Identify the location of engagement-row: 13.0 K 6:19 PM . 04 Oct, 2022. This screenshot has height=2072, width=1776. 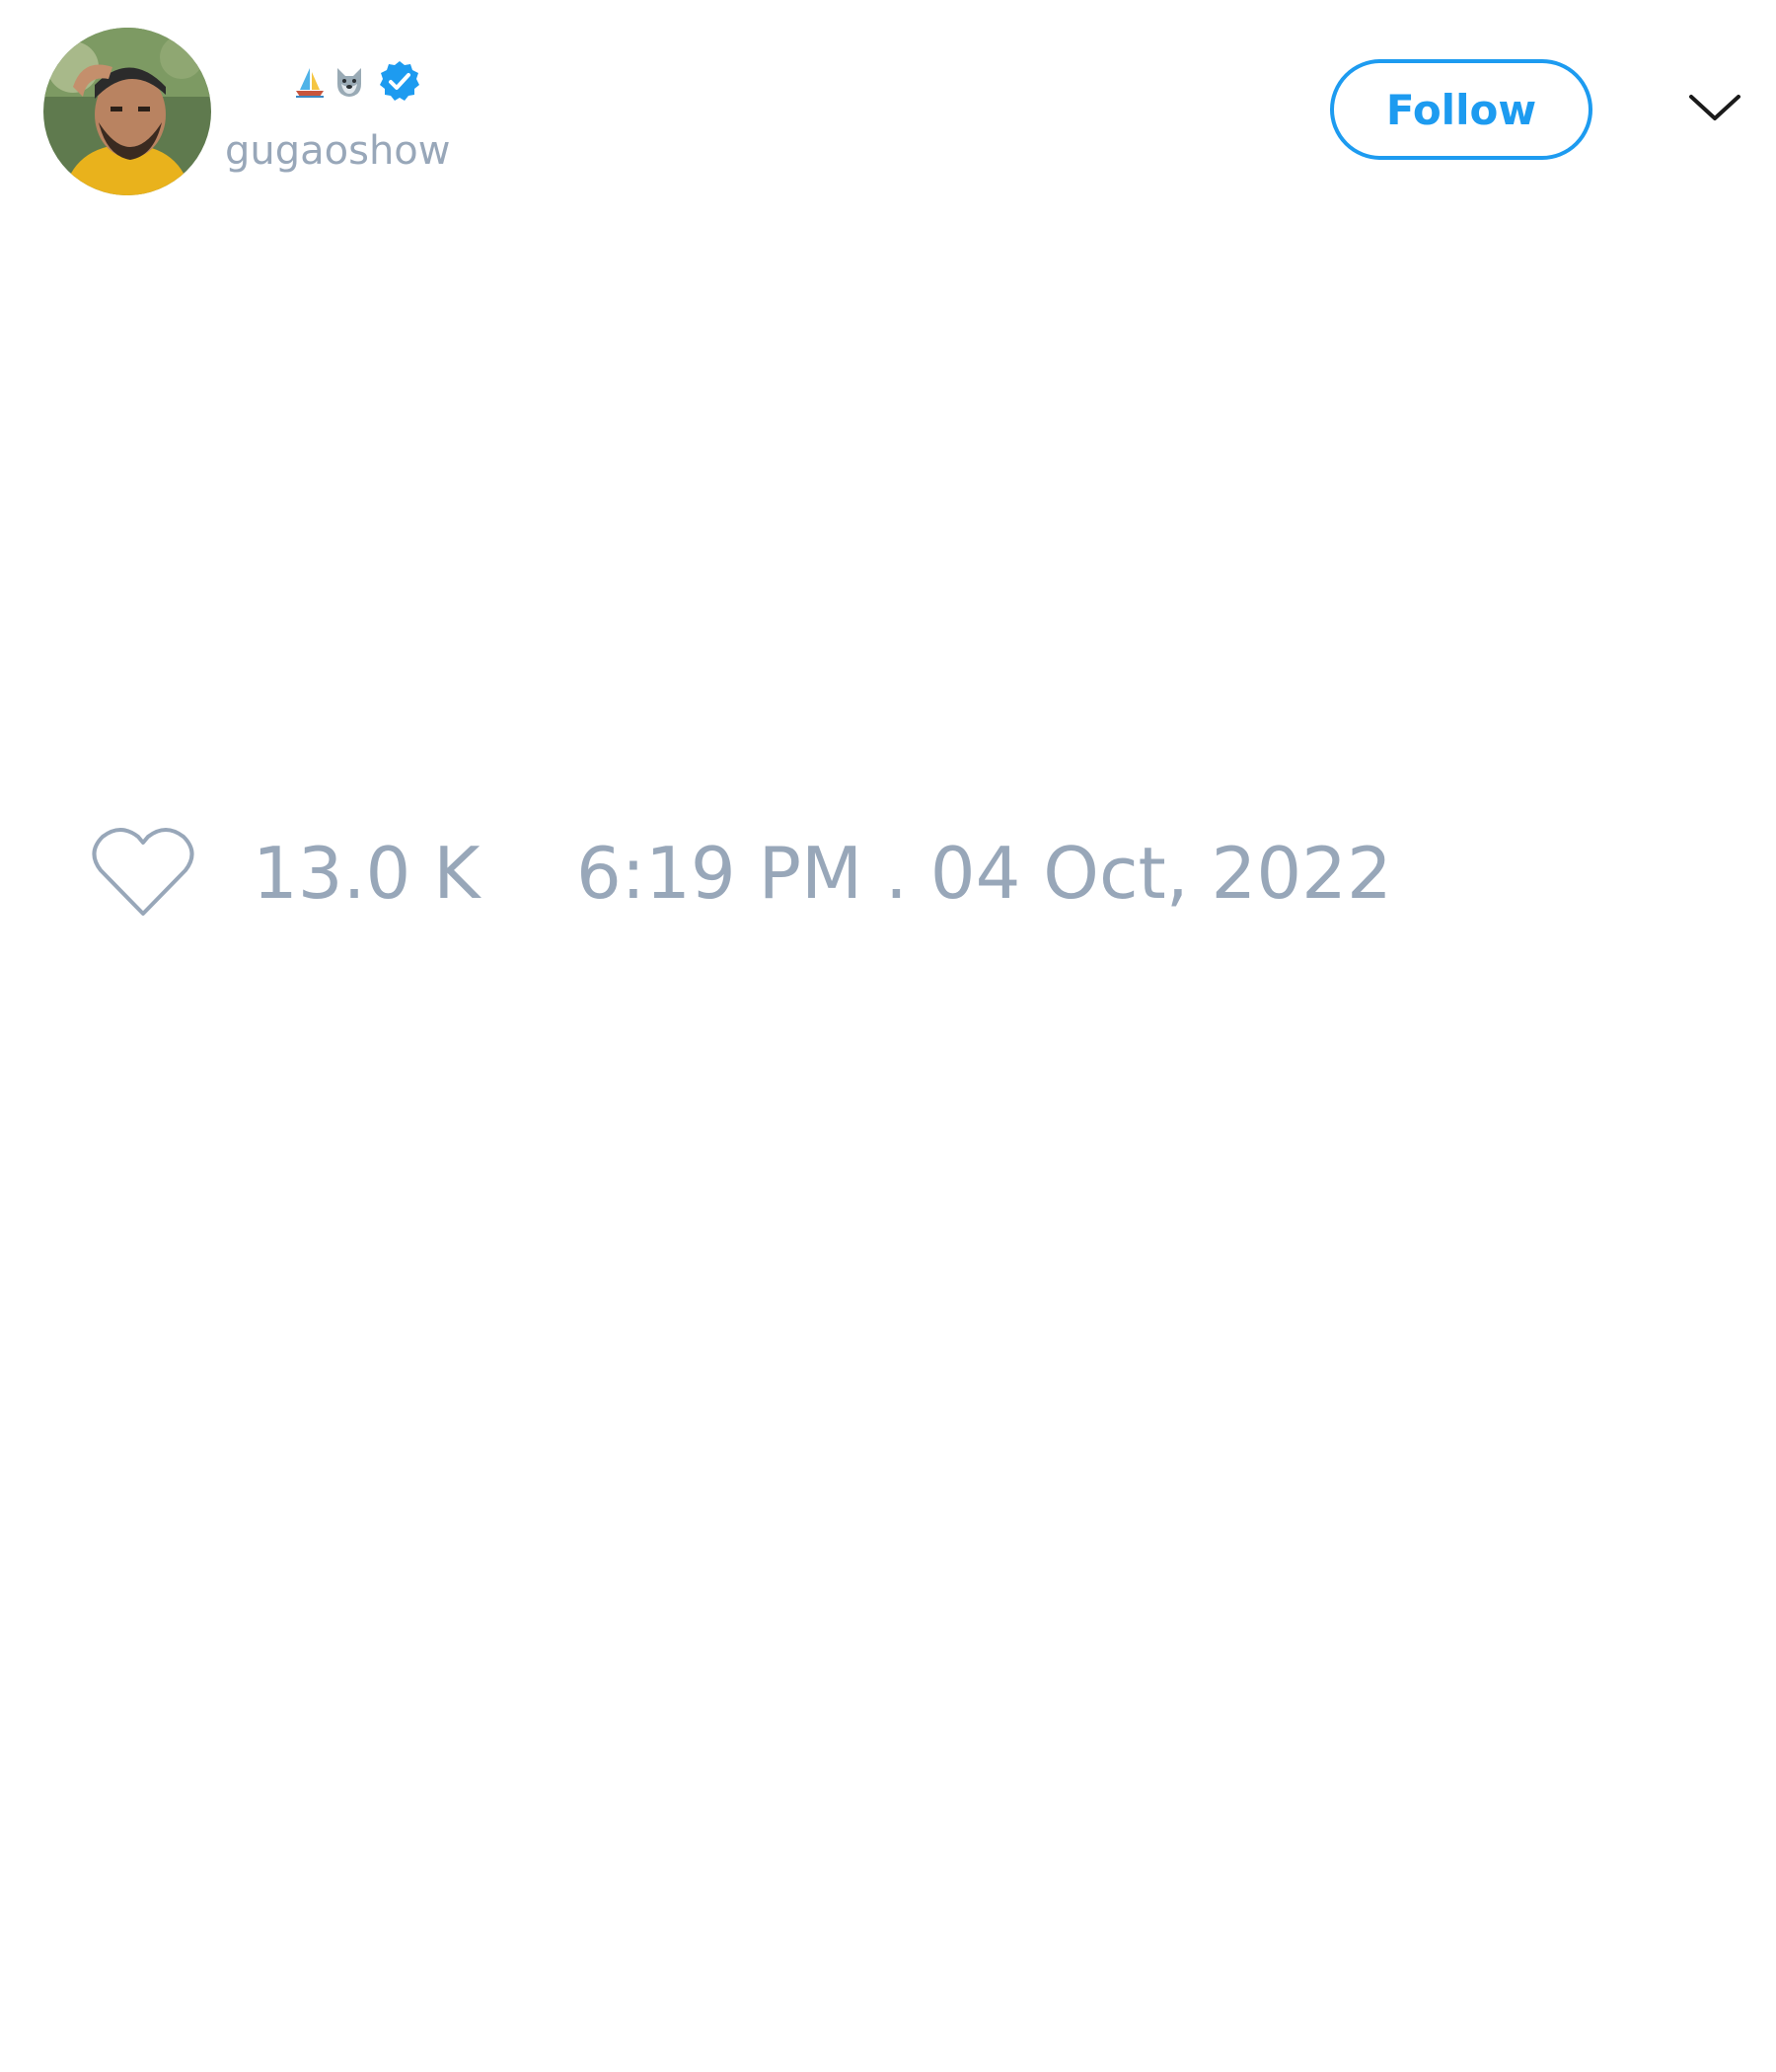
(888, 868).